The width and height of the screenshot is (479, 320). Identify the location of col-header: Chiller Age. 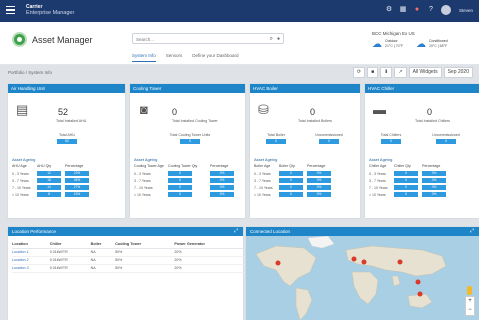
(378, 166).